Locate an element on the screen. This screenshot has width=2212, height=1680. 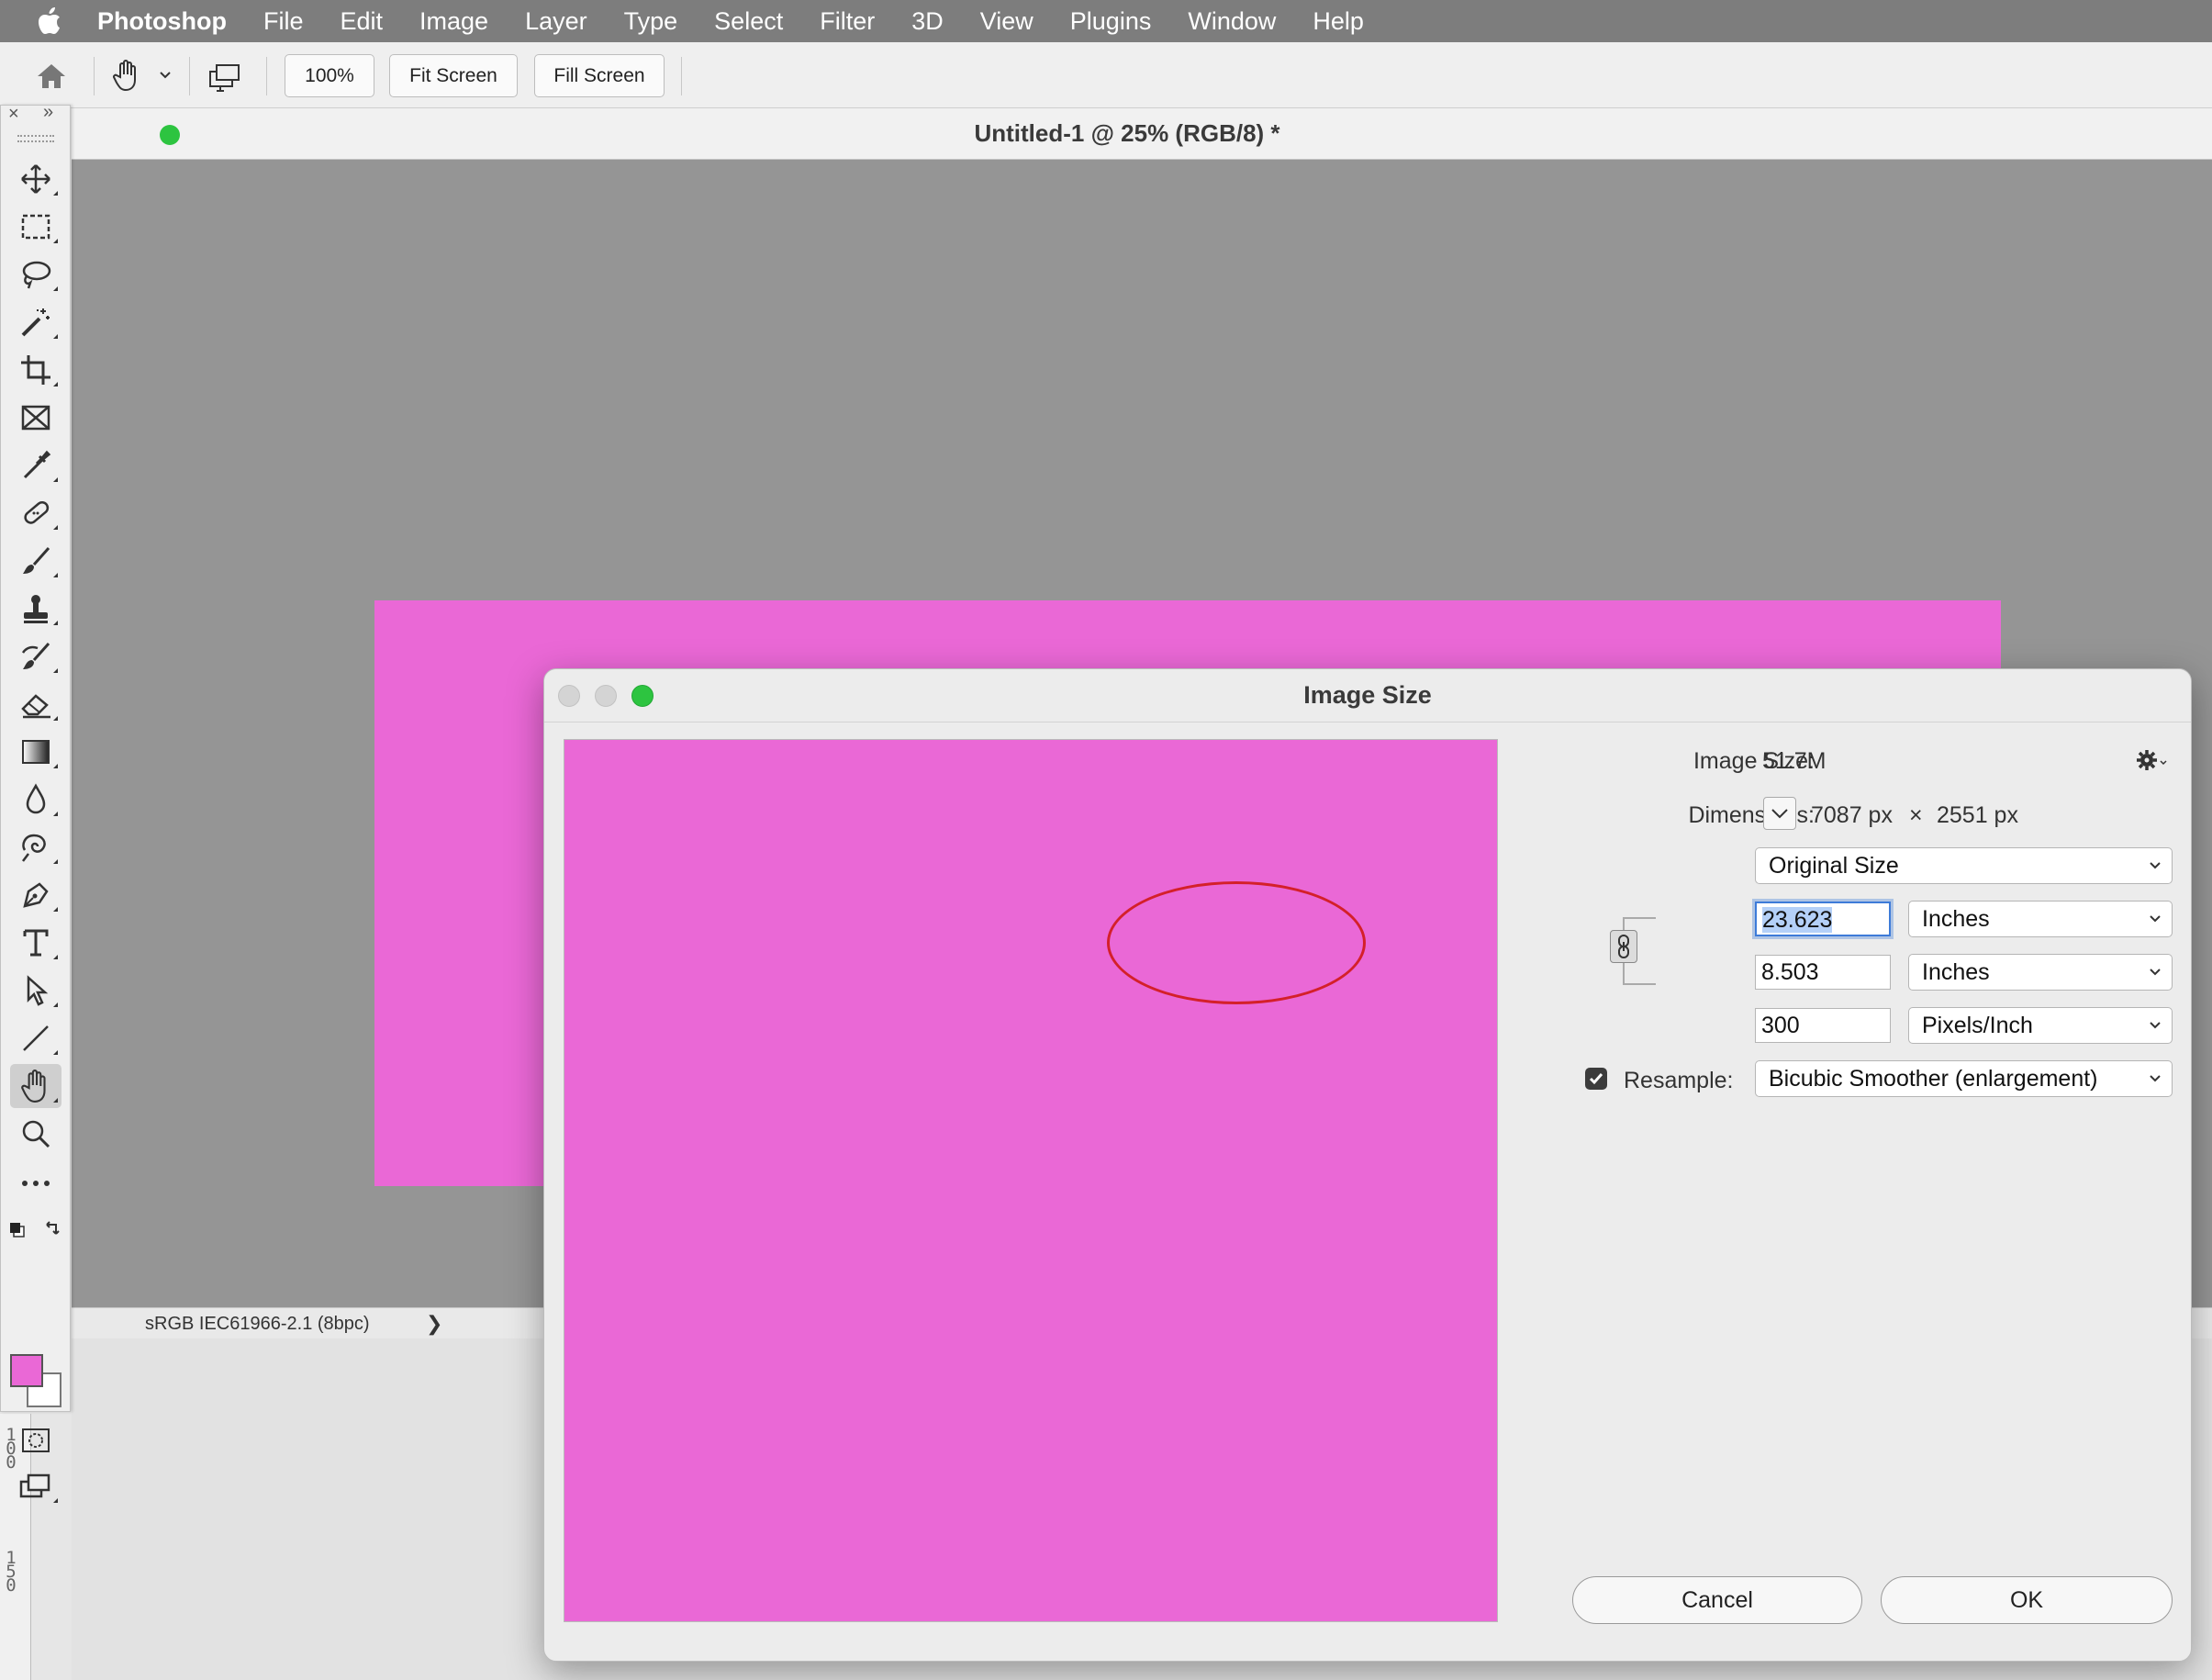
fit-to-value: Original Size is located at coordinates (1834, 866).